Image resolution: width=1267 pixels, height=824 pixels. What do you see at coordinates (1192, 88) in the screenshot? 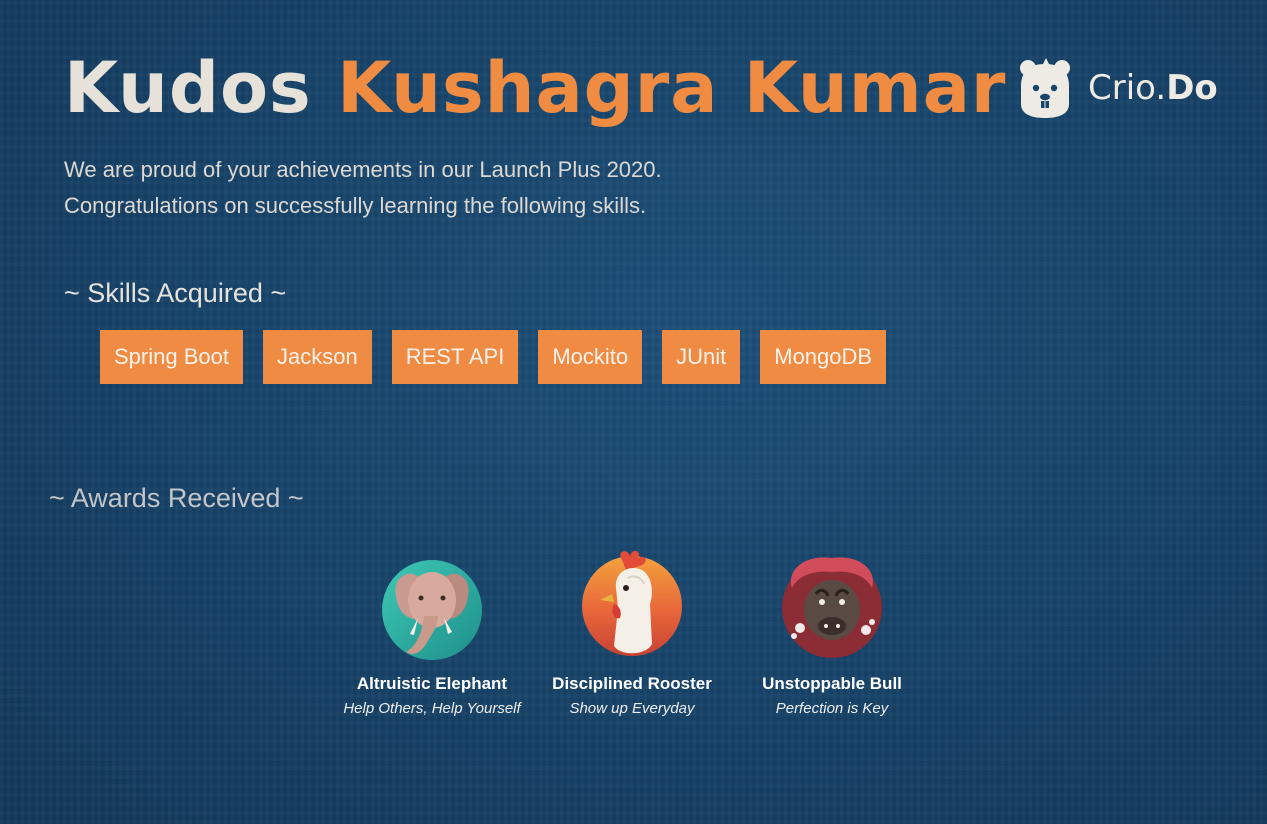
I see `logo-text-bold: Do` at bounding box center [1192, 88].